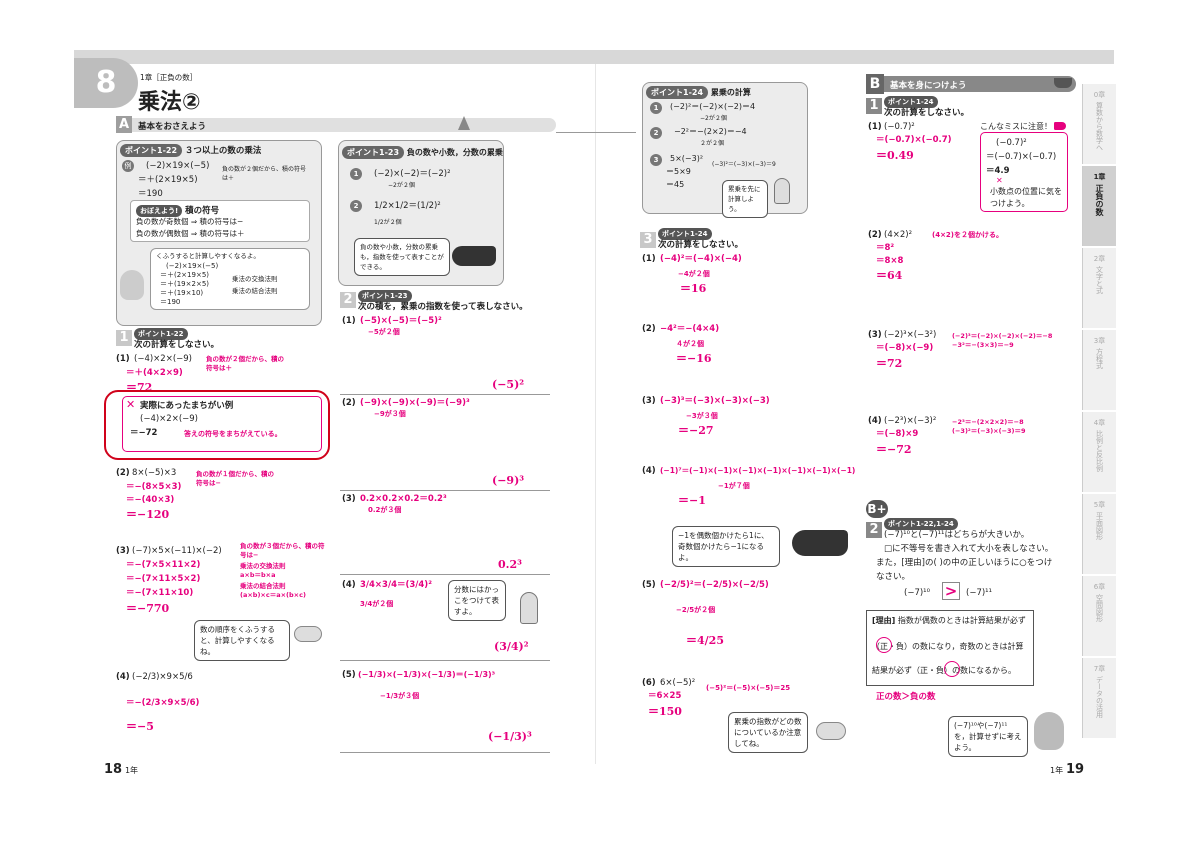  I want to click on sidetab-1: 1章 正負の数, so click(1099, 206).